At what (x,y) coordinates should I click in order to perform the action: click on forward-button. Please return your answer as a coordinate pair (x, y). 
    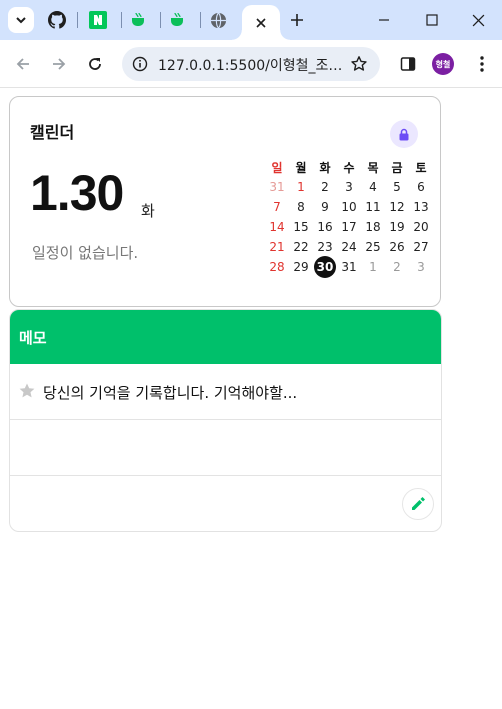
    Looking at the image, I should click on (59, 64).